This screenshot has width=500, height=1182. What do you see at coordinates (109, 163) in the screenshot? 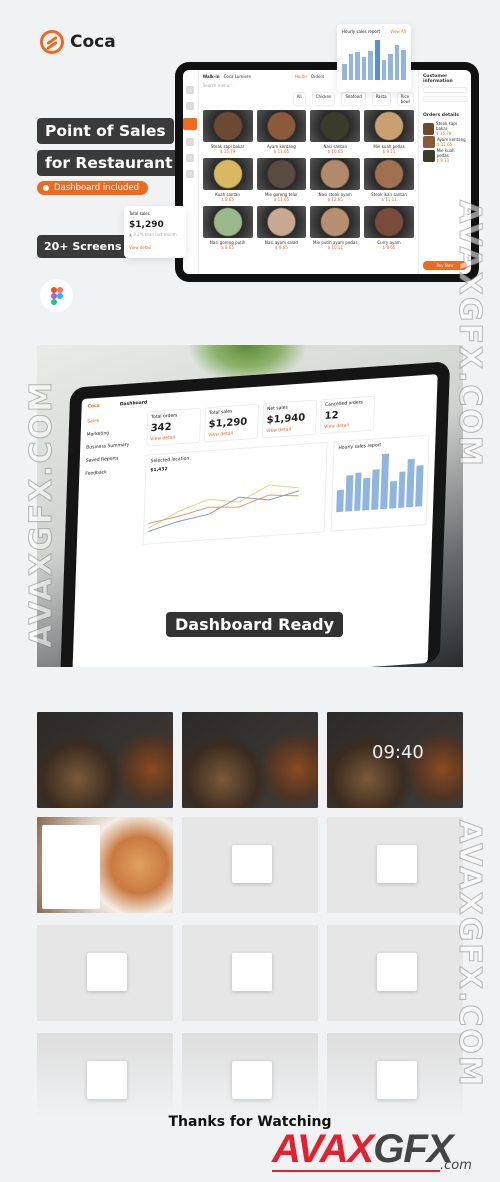
I see `headline-line2: for Restaurant` at bounding box center [109, 163].